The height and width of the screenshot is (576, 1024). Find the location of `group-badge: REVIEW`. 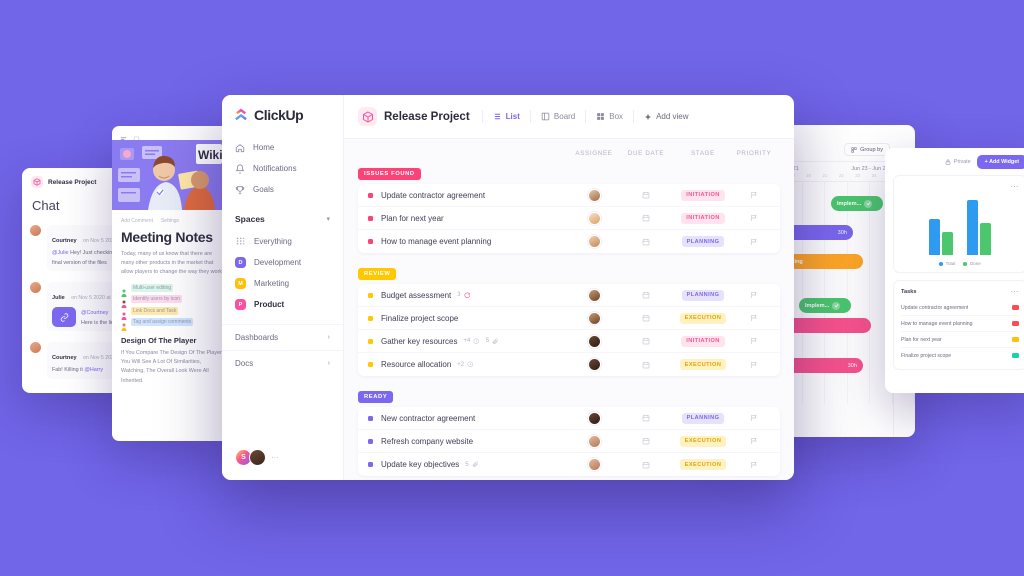

group-badge: REVIEW is located at coordinates (377, 274).